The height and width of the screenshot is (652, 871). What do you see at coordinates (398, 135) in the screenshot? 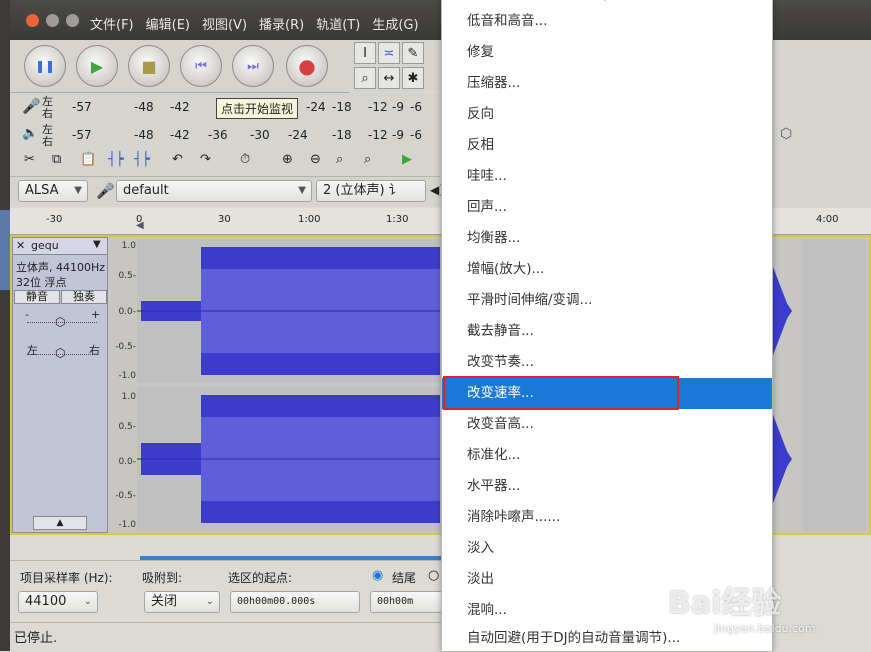
I see `meter-tick: -9` at bounding box center [398, 135].